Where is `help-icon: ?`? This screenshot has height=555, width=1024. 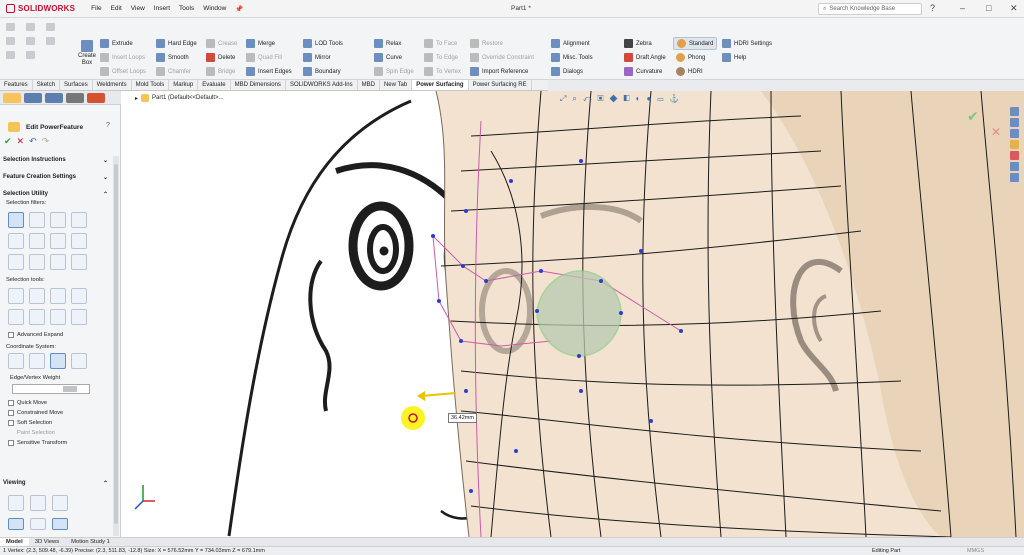
help-icon: ? is located at coordinates (932, 8).